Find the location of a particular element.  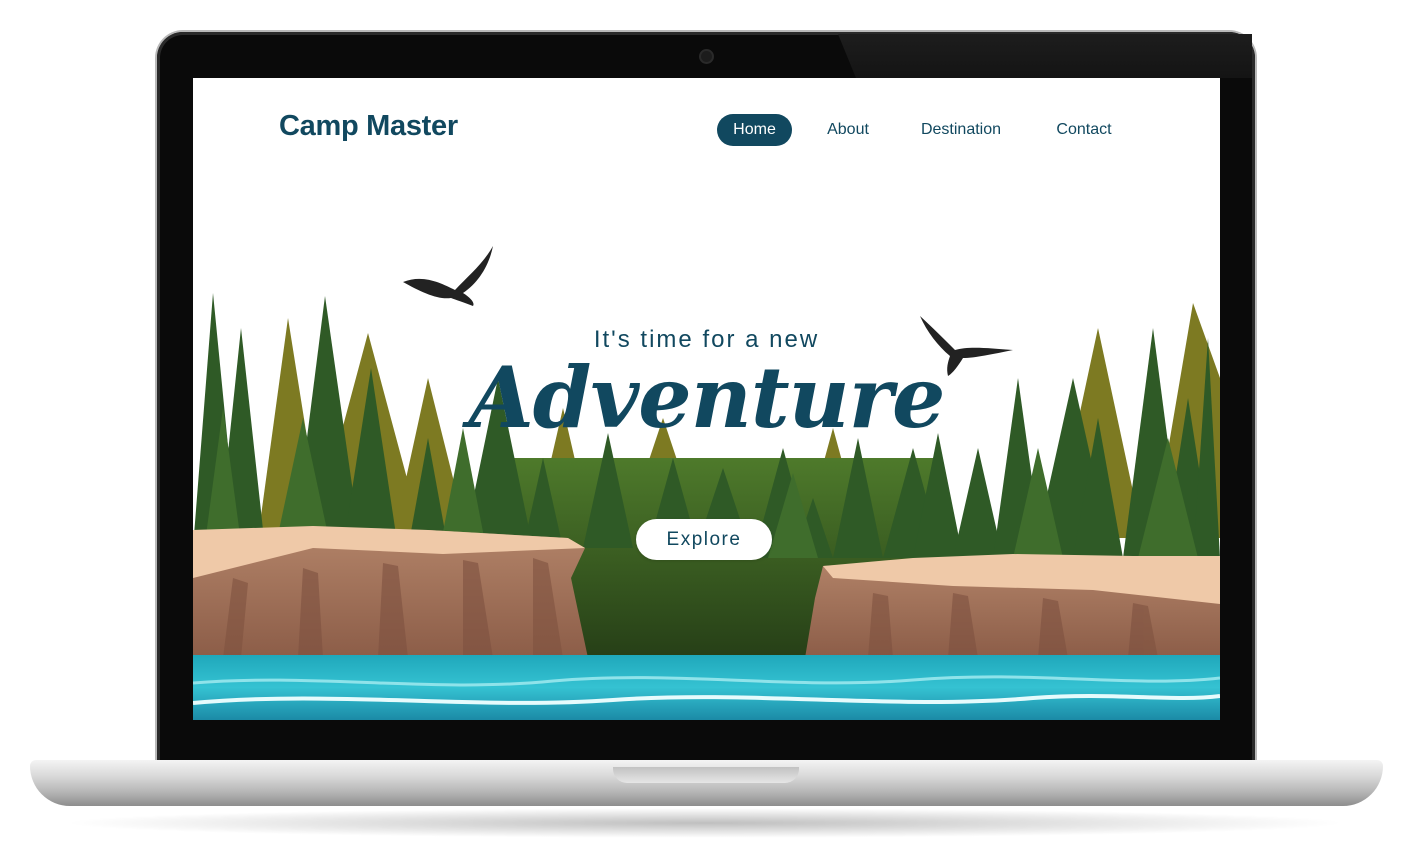

screen-reflection is located at coordinates (1045, 56).